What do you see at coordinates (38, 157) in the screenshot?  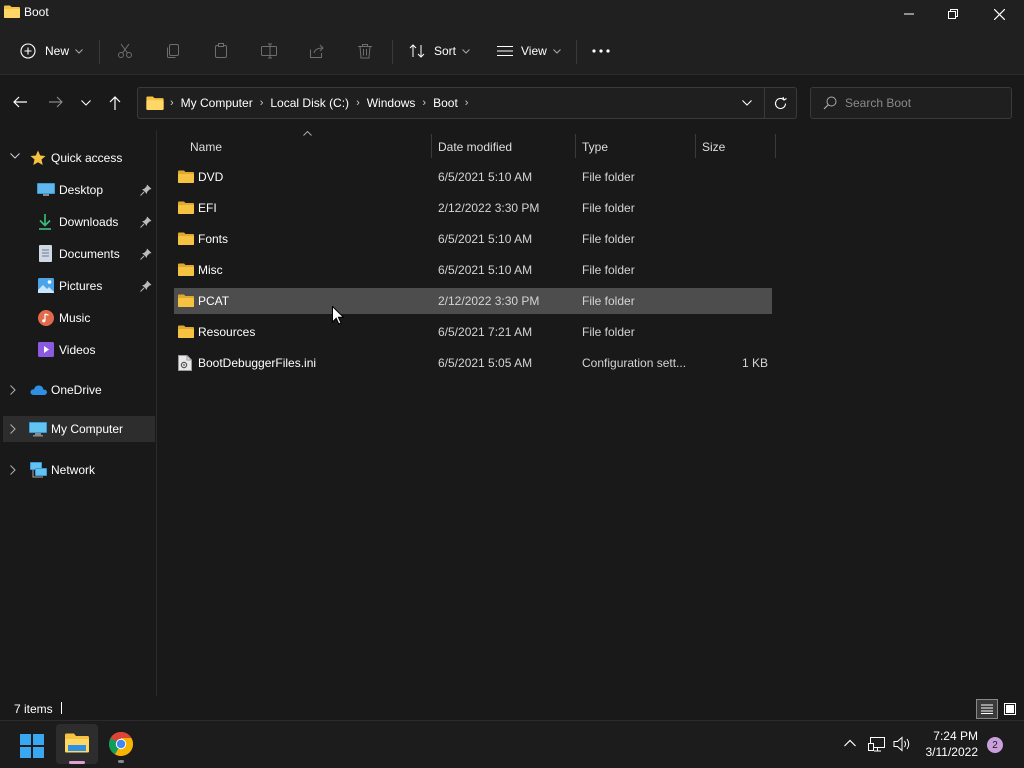 I see `star-icon` at bounding box center [38, 157].